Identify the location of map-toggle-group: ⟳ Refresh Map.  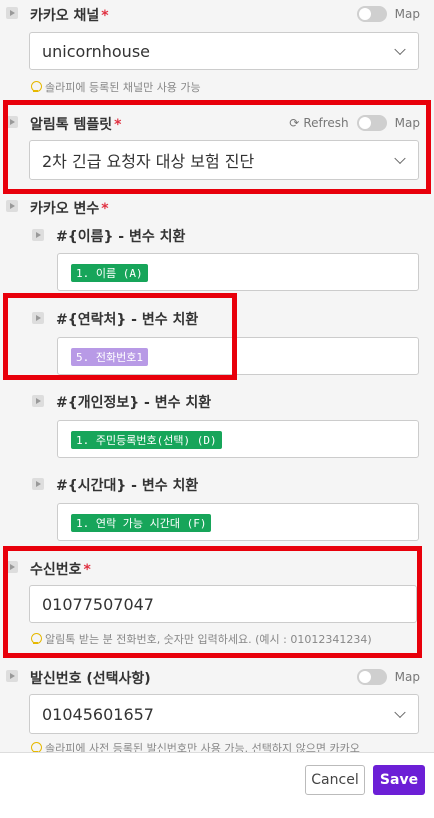
(354, 123).